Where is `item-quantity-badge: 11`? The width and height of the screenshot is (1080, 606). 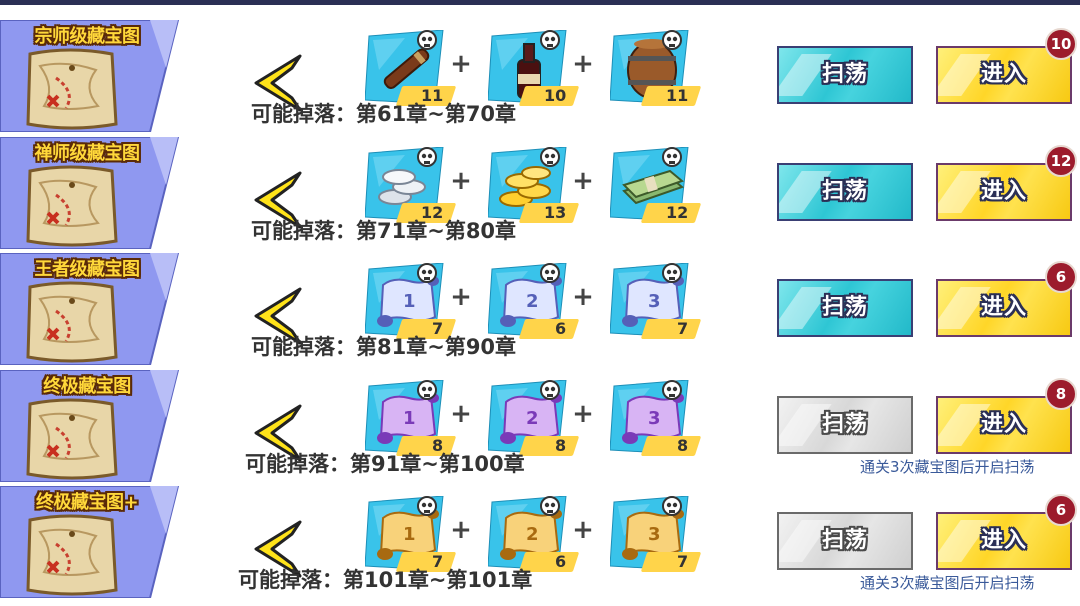 item-quantity-badge: 11 is located at coordinates (671, 96).